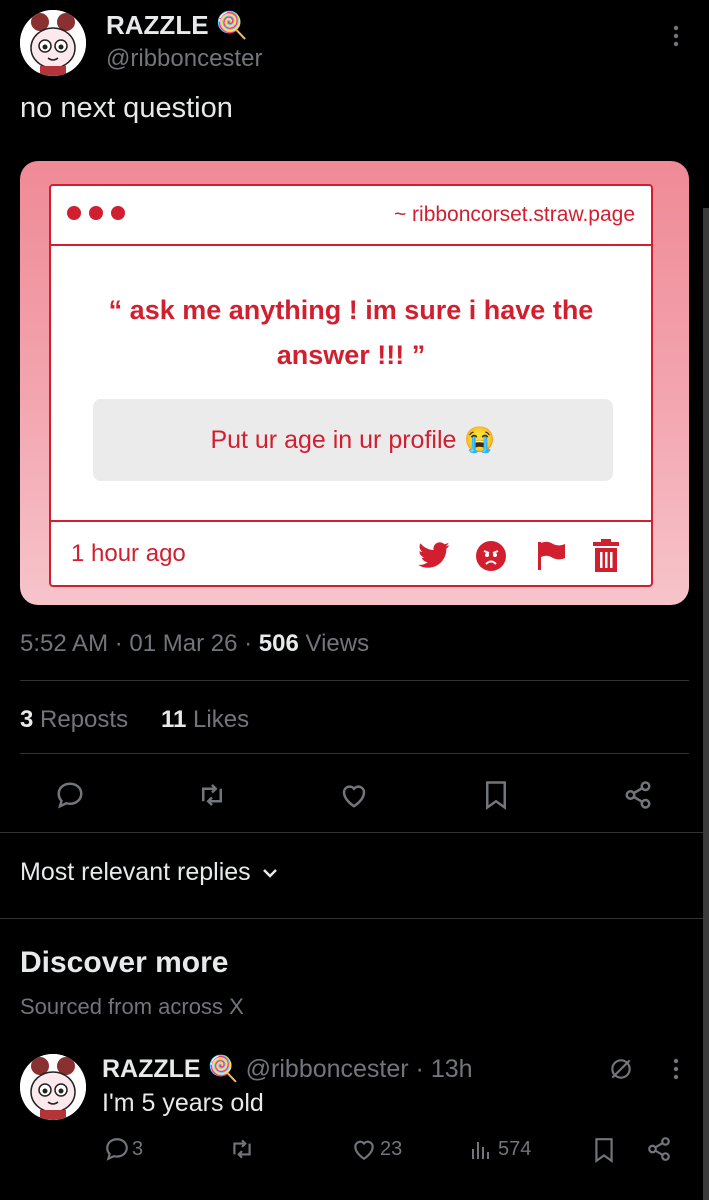  Describe the element at coordinates (606, 558) in the screenshot. I see `trash-icon` at that location.